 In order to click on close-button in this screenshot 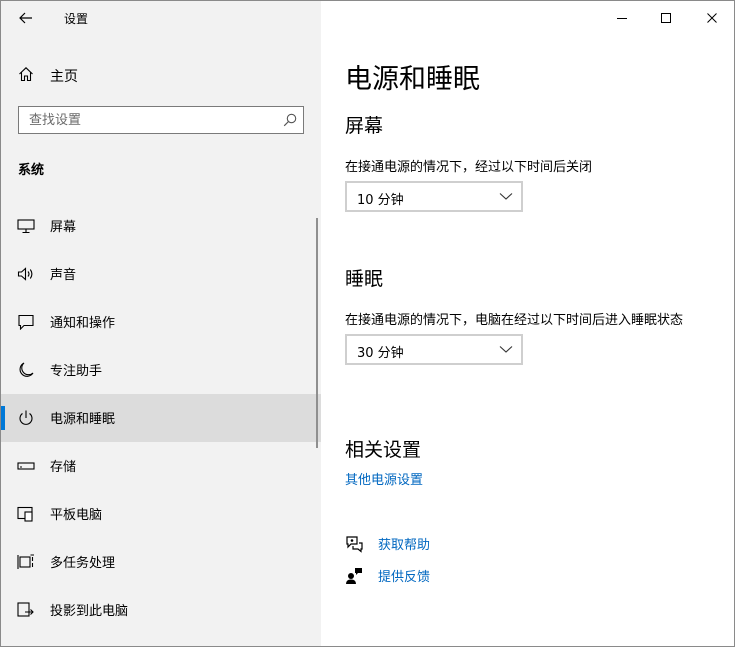, I will do `click(712, 18)`.